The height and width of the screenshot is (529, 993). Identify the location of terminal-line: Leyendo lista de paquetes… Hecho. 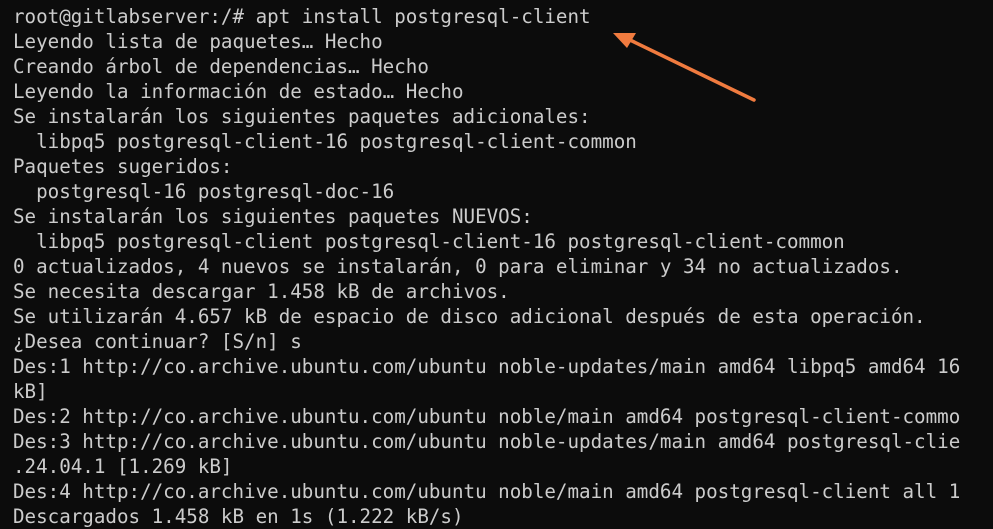
(198, 41).